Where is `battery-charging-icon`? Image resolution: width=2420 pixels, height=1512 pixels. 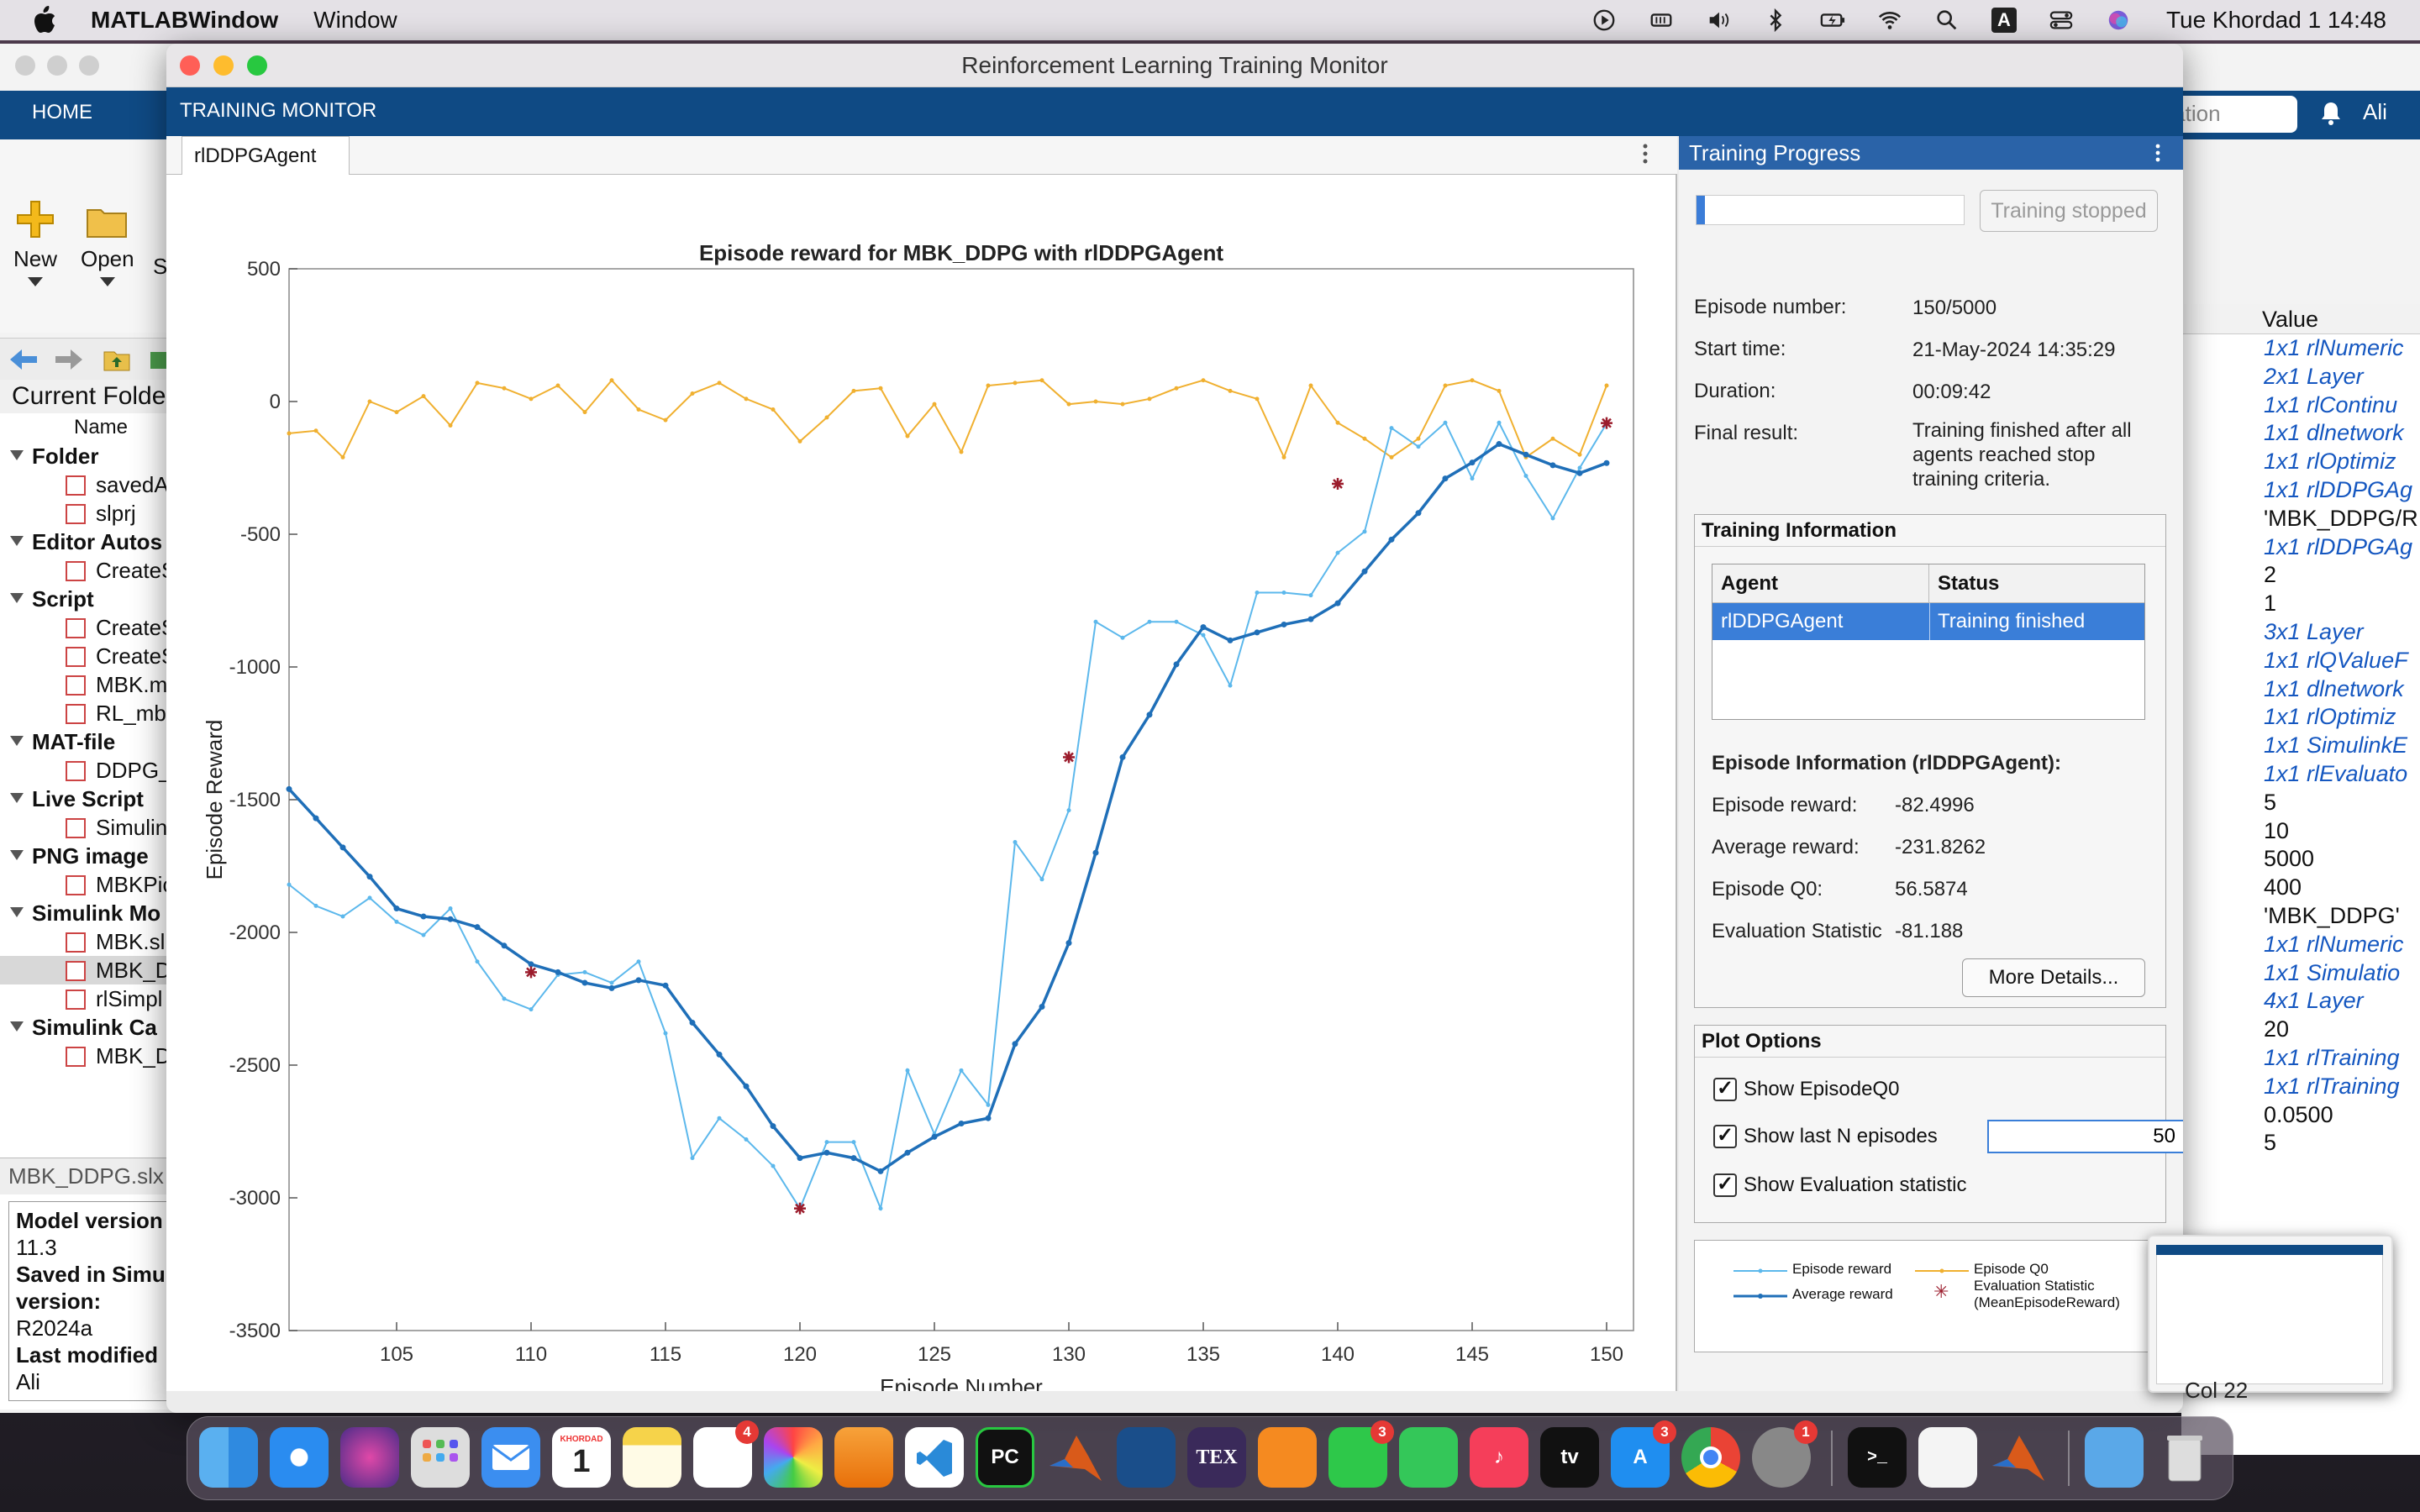 battery-charging-icon is located at coordinates (1832, 20).